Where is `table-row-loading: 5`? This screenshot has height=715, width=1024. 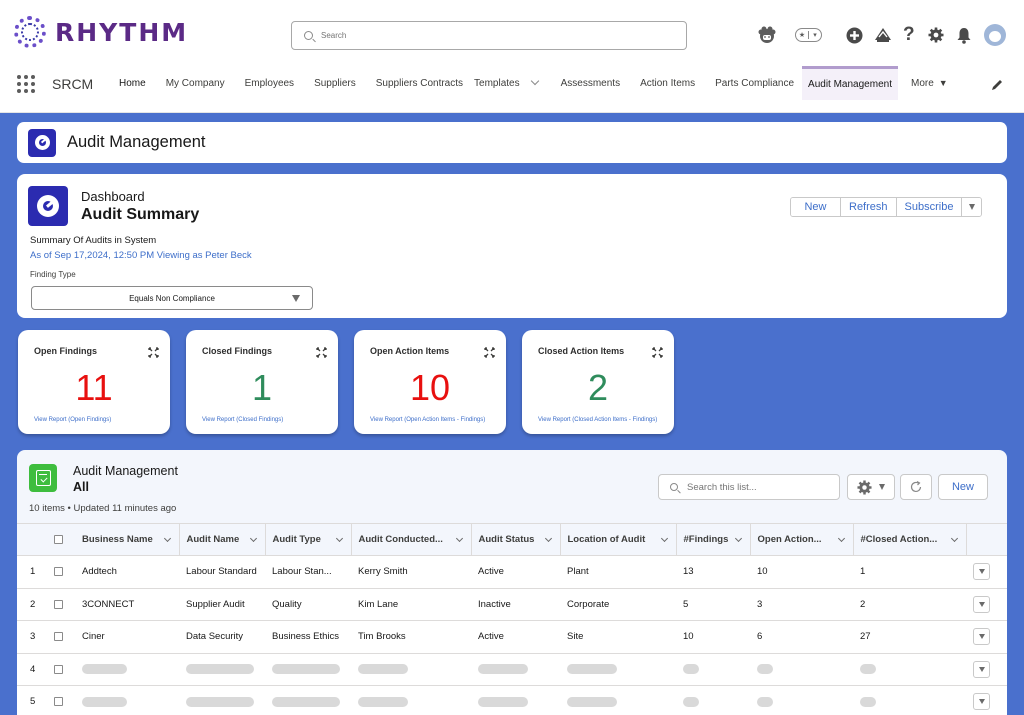
table-row-loading: 5 is located at coordinates (512, 700).